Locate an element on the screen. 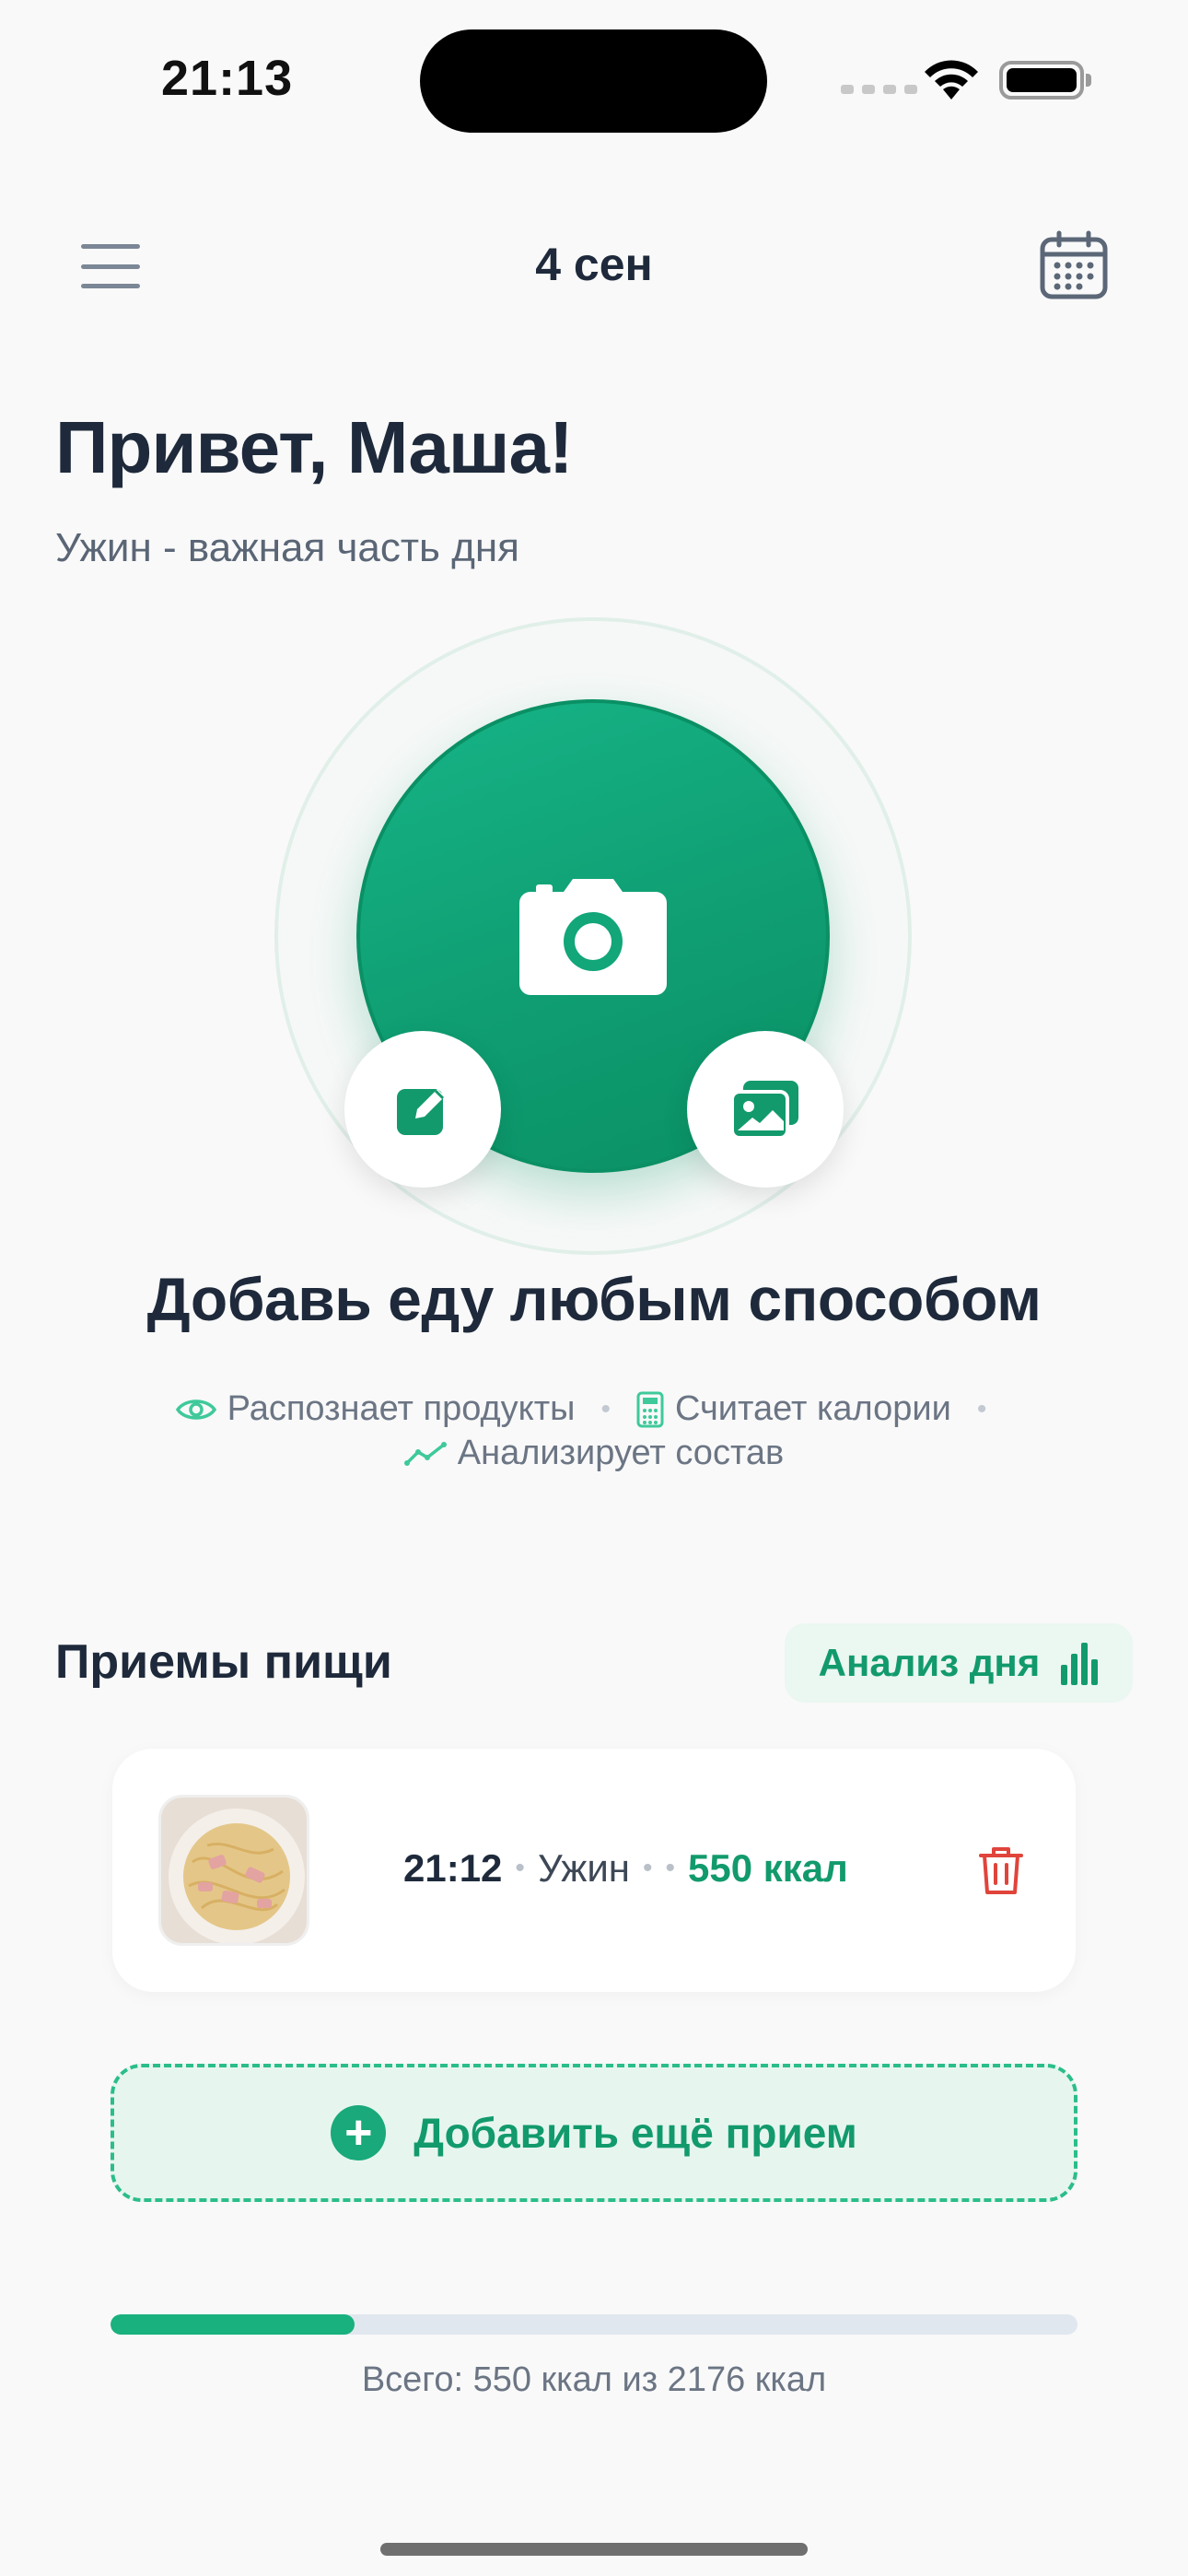 The width and height of the screenshot is (1188, 2576). calculator-icon is located at coordinates (650, 1409).